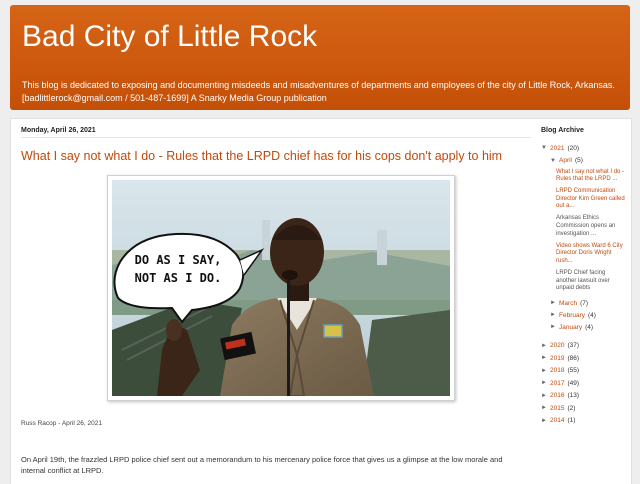  What do you see at coordinates (583, 395) in the screenshot?
I see `archive-year-2016: ► 2016 (13)` at bounding box center [583, 395].